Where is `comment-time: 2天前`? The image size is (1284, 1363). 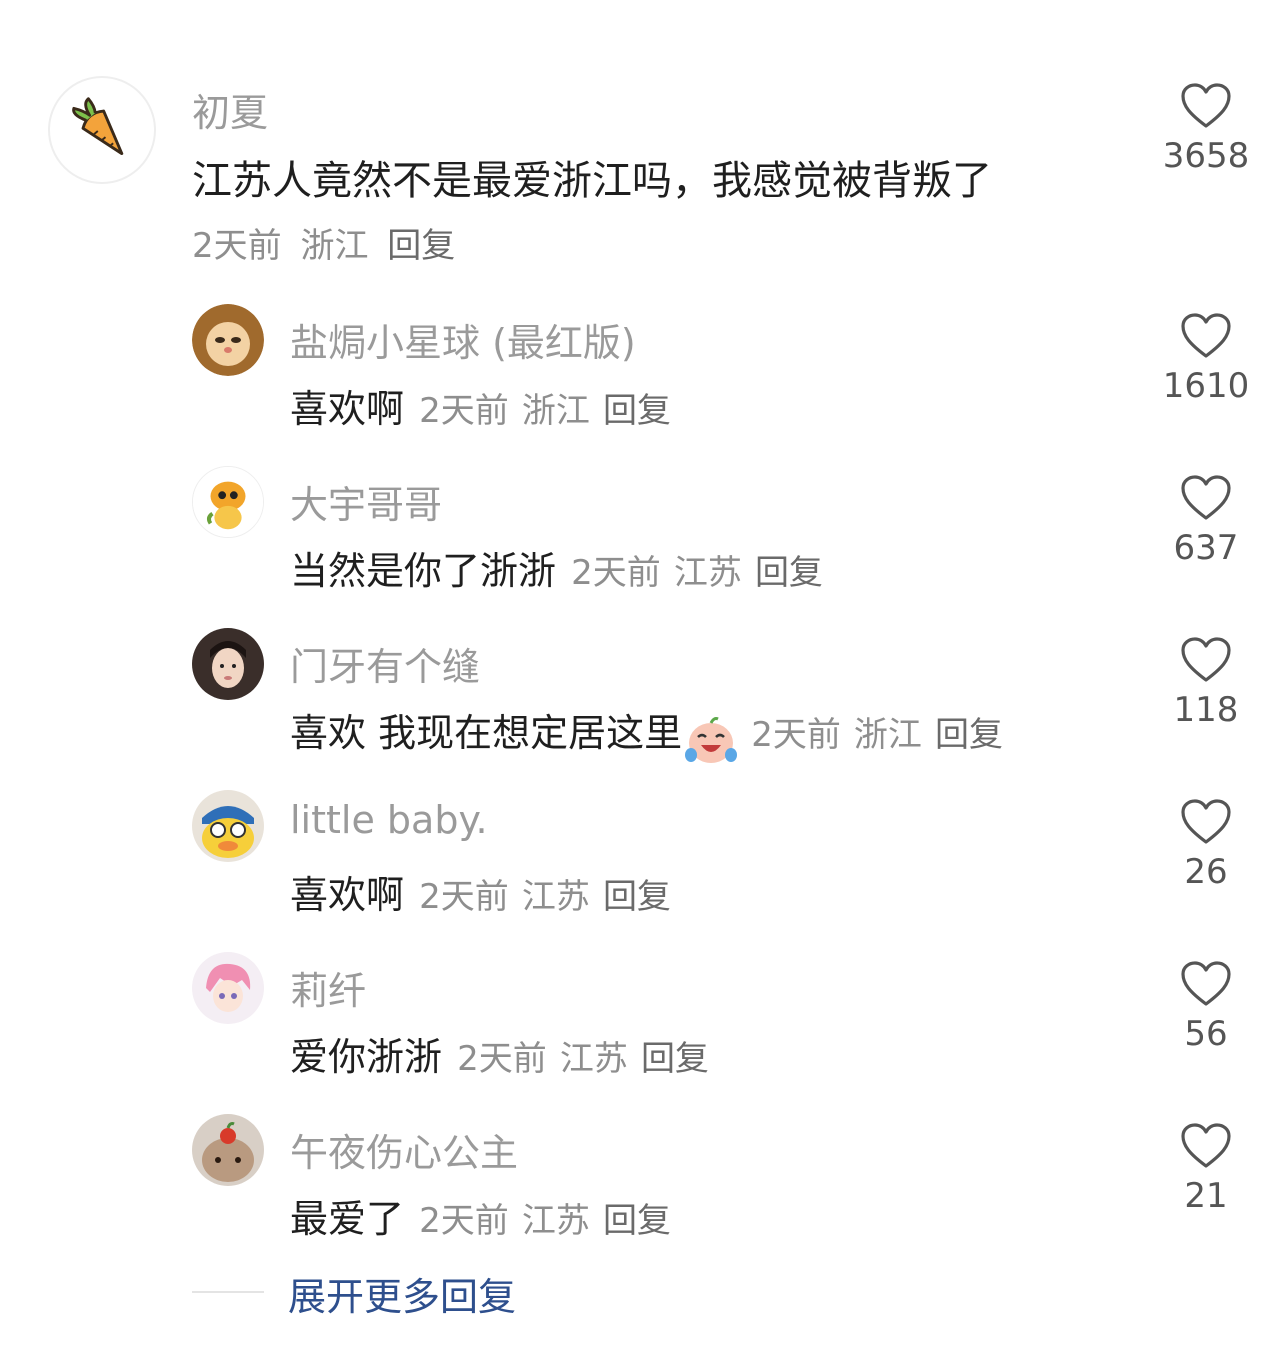 comment-time: 2天前 is located at coordinates (237, 246).